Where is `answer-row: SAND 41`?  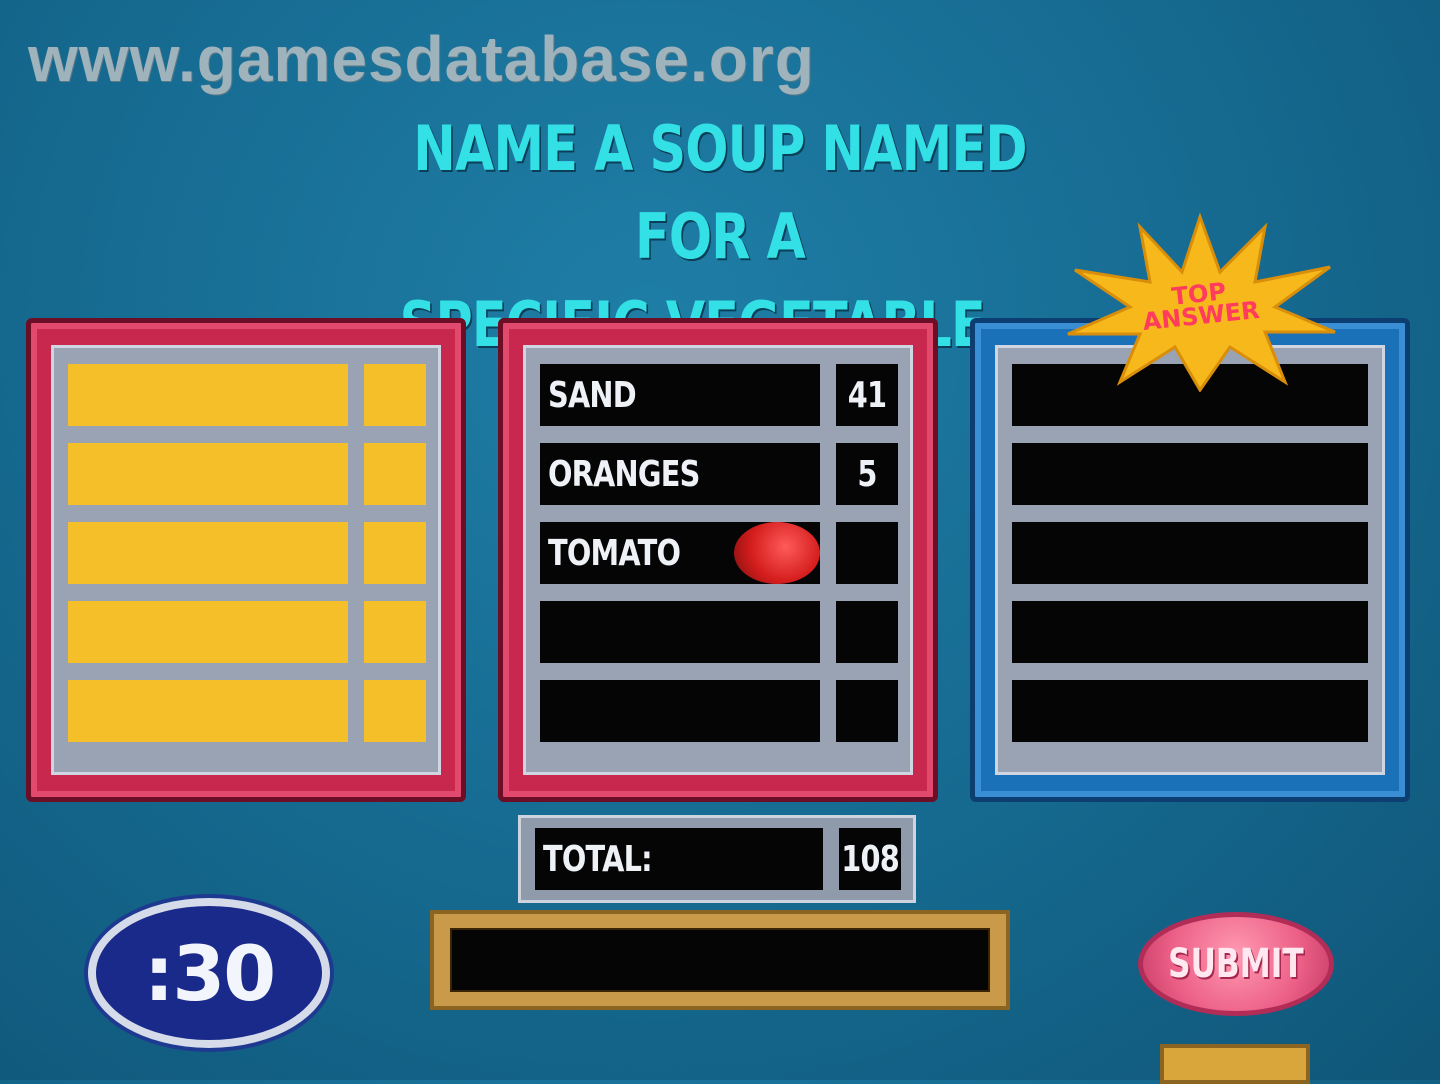 answer-row: SAND 41 is located at coordinates (719, 395).